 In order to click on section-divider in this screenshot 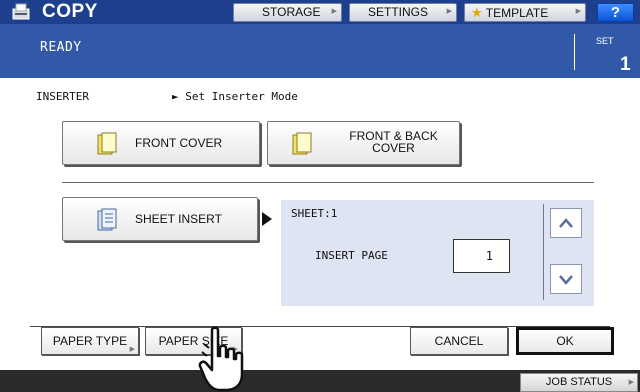, I will do `click(328, 182)`.